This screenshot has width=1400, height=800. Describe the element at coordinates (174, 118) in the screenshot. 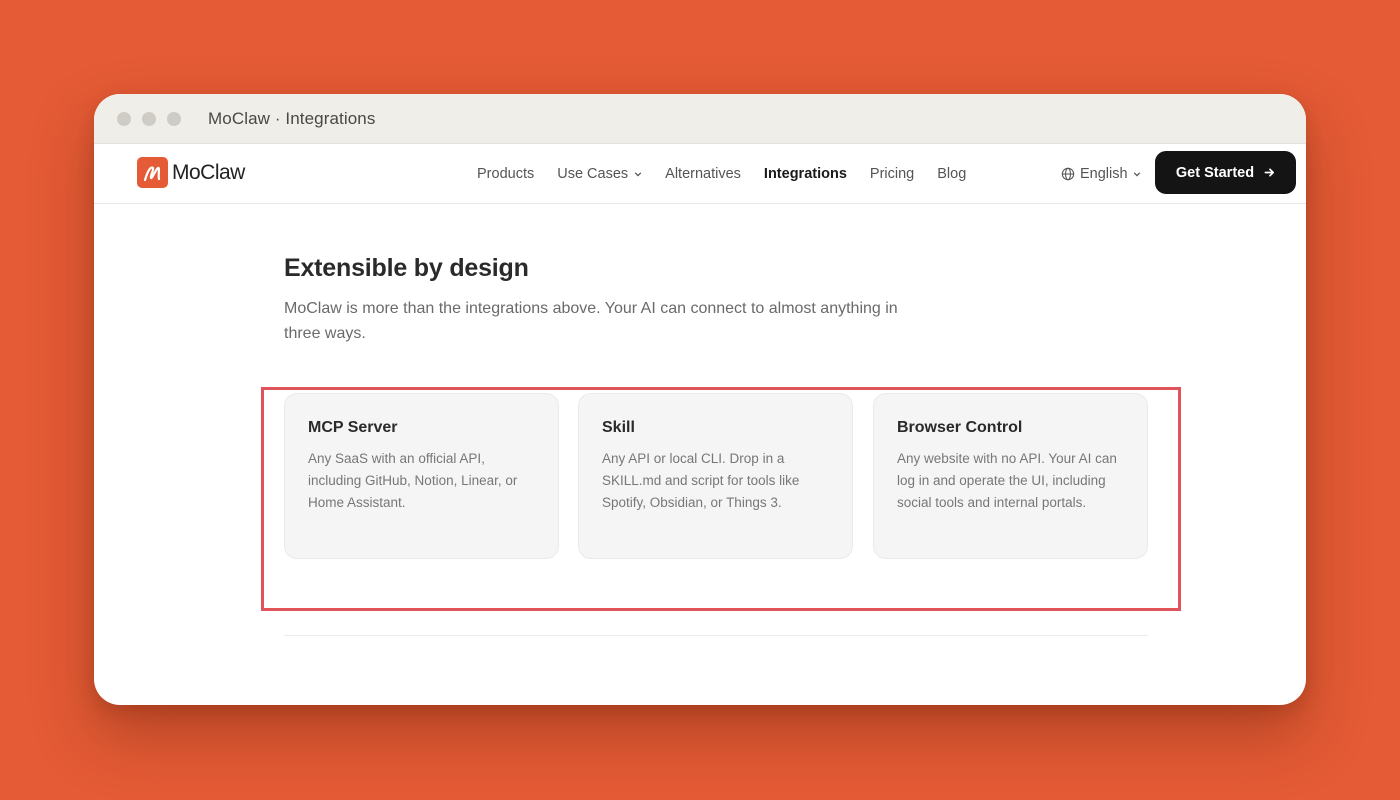

I see `maximize-window-button` at that location.